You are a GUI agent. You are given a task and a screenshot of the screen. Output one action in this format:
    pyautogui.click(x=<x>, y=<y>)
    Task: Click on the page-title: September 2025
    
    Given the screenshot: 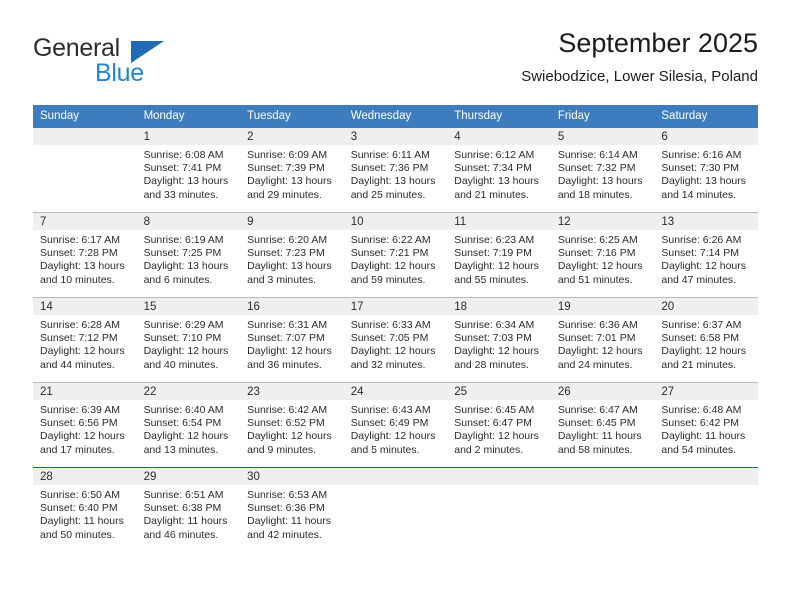 What is the action you would take?
    pyautogui.click(x=658, y=43)
    